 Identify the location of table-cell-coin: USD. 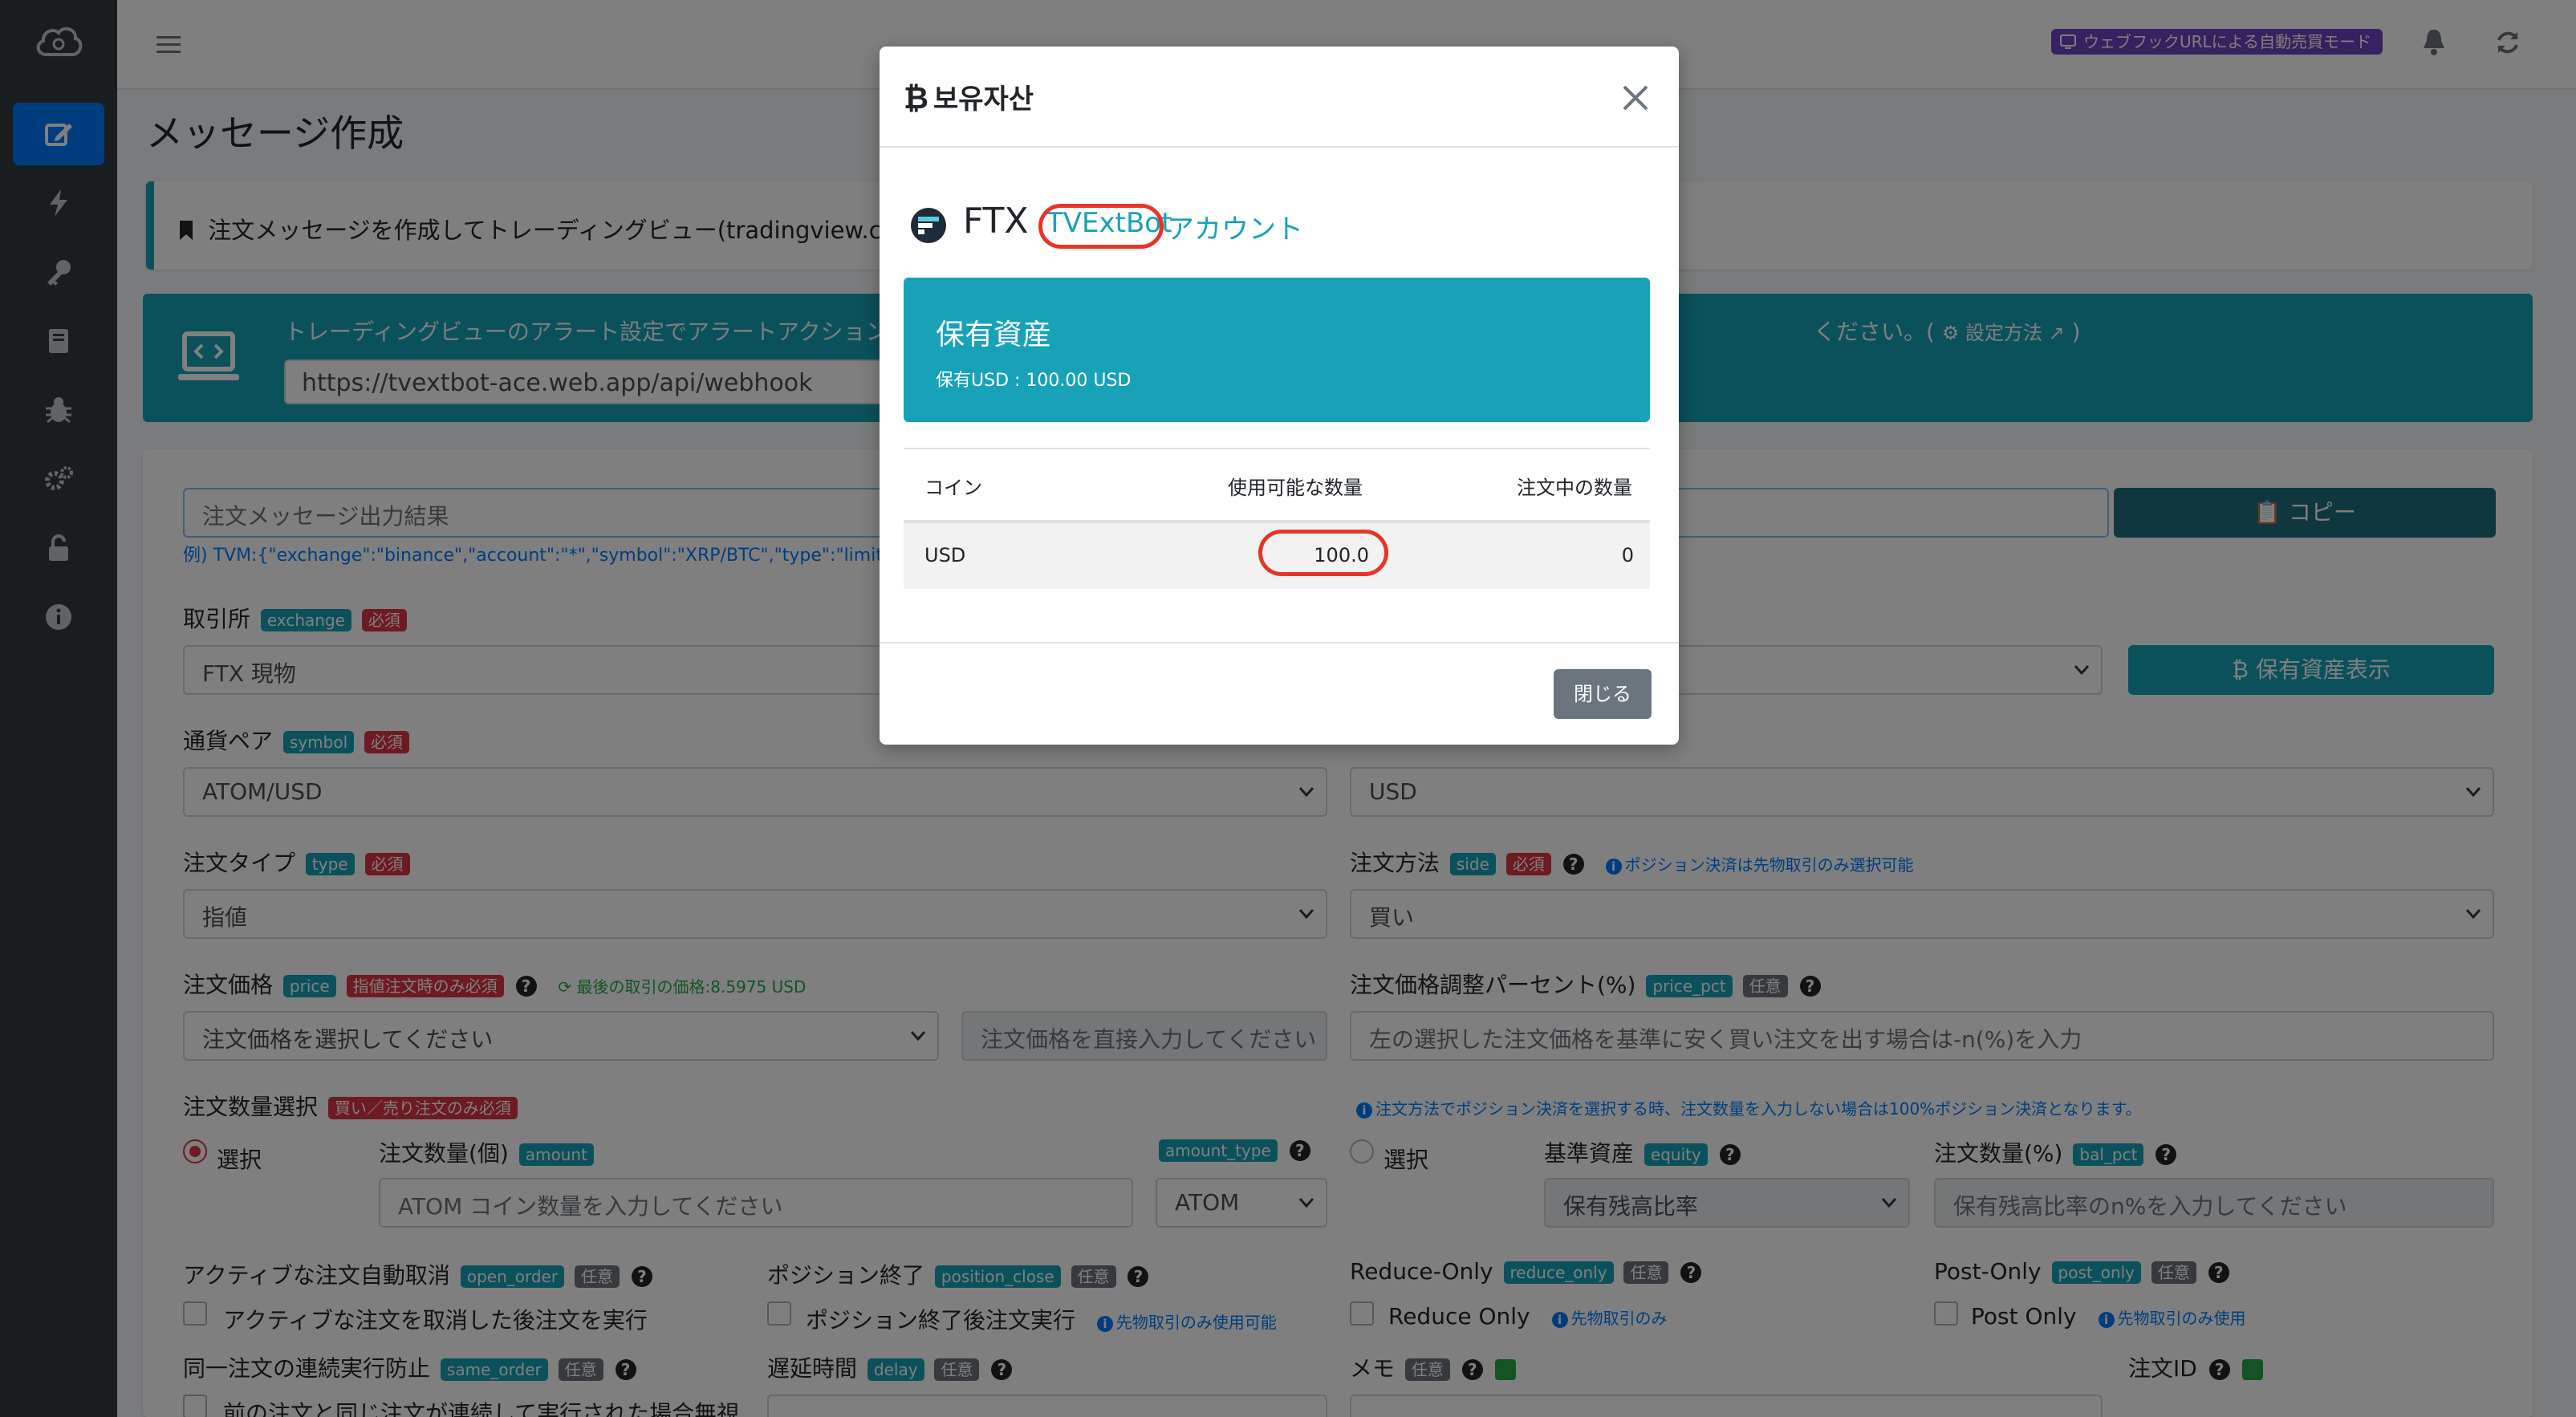
(945, 555).